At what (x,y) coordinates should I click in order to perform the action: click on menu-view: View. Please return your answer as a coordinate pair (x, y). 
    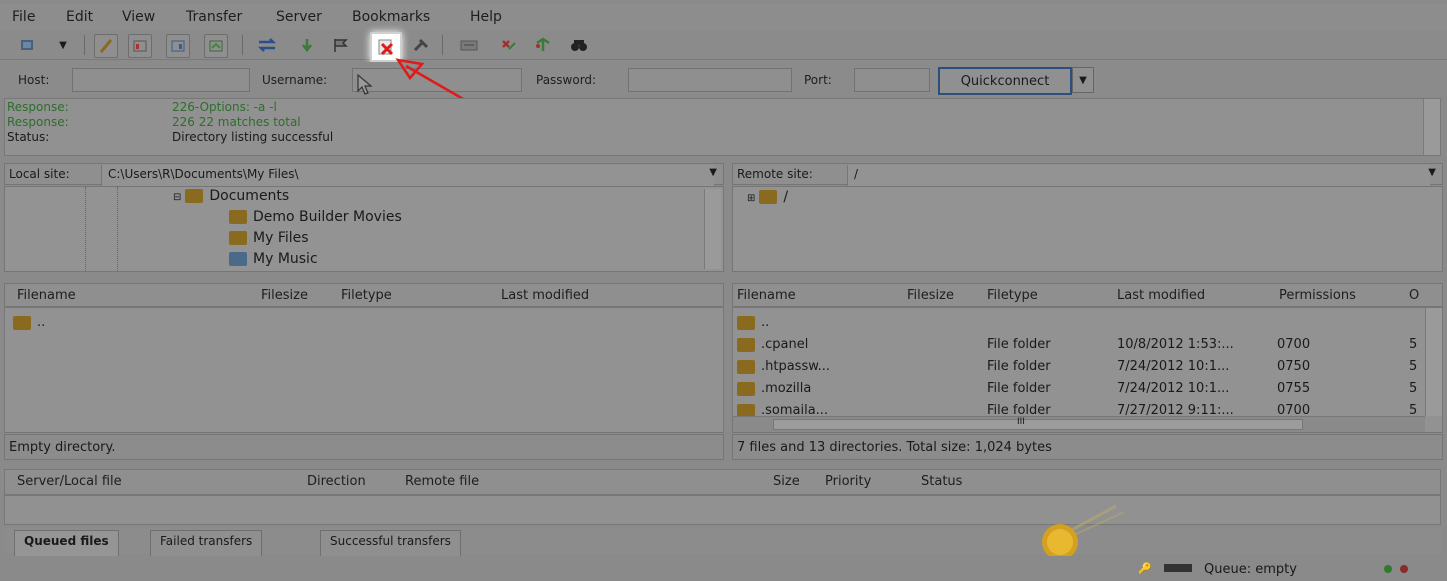
    Looking at the image, I should click on (138, 17).